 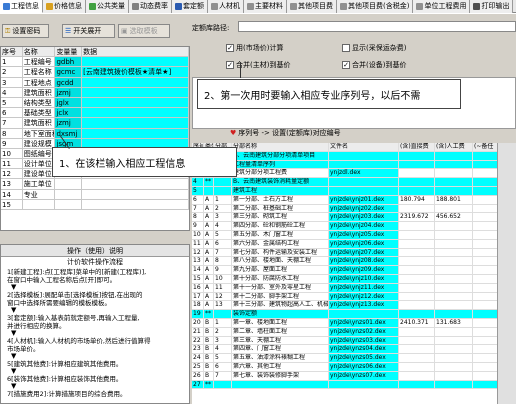 I want to click on set-password-button: ⚿ 设置密码, so click(x=25, y=31).